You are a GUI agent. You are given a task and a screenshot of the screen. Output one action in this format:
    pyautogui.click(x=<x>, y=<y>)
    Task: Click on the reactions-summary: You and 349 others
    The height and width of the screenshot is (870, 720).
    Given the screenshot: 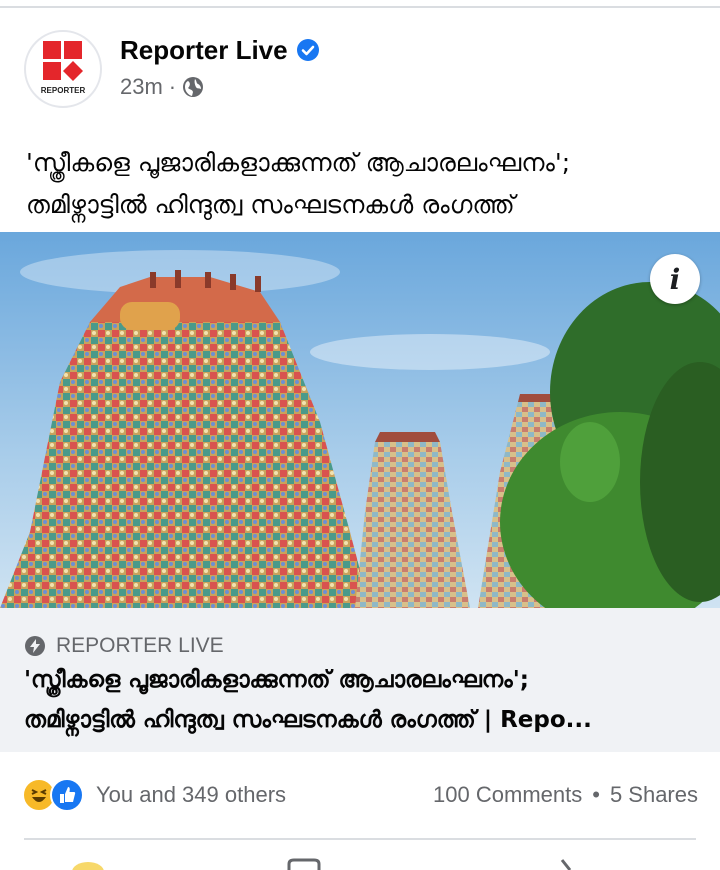 What is the action you would take?
    pyautogui.click(x=191, y=795)
    